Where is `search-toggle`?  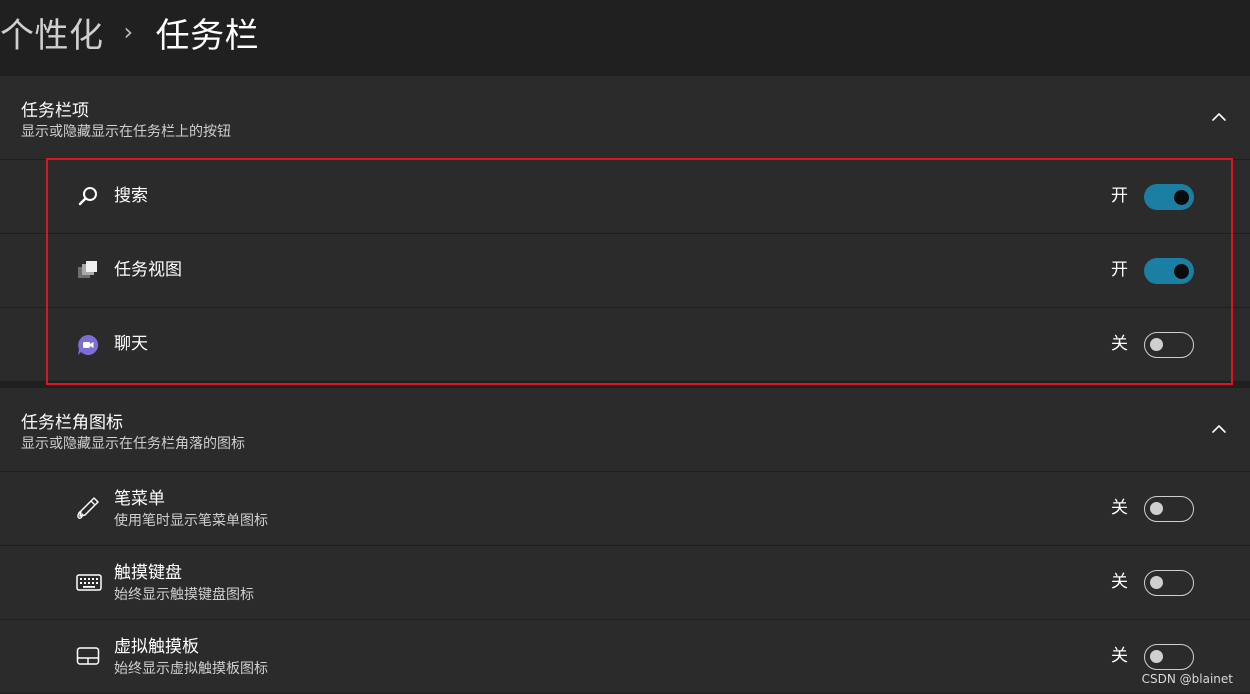
search-toggle is located at coordinates (1169, 197).